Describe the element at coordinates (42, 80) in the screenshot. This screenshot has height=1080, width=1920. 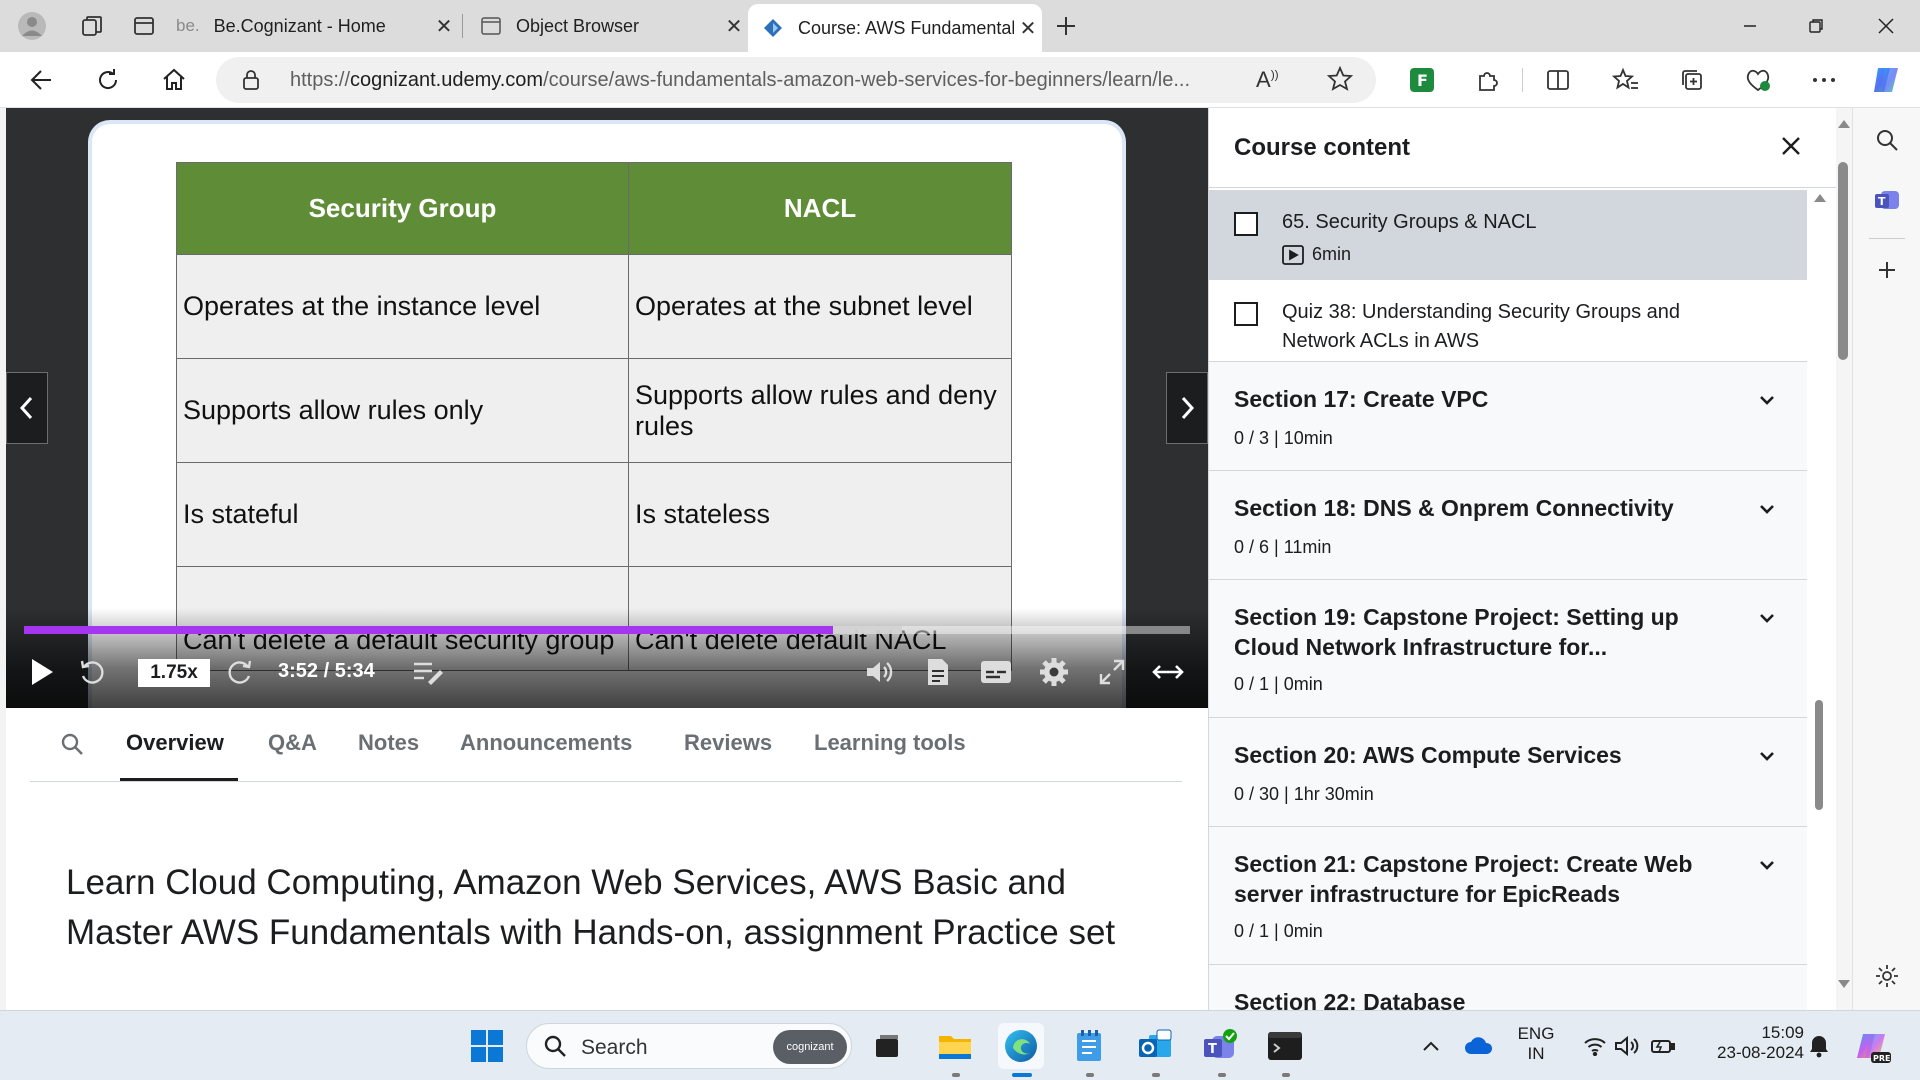
I see `back-icon` at that location.